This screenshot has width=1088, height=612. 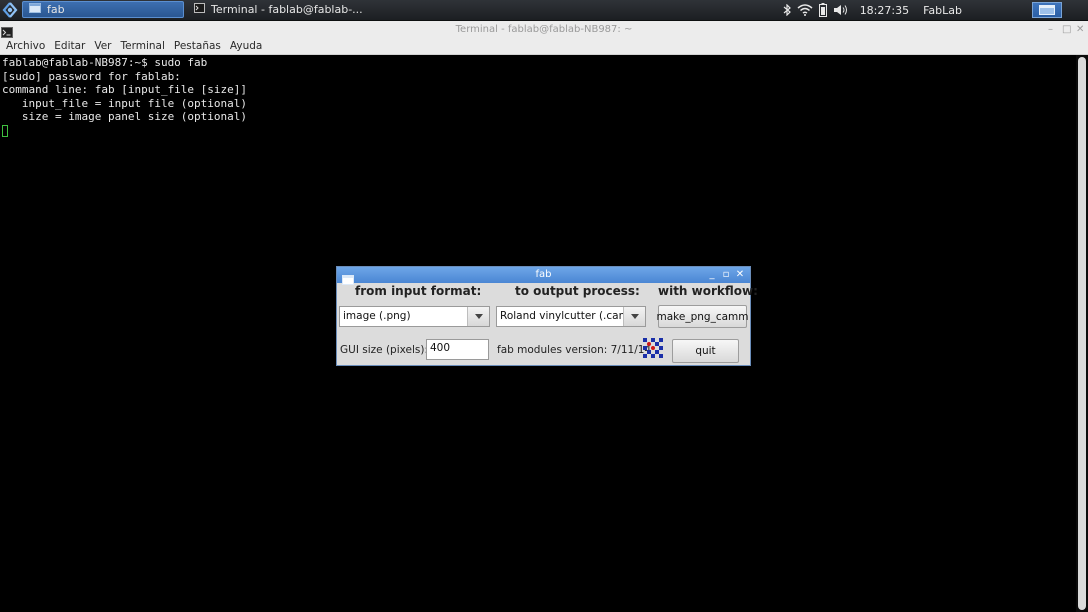 What do you see at coordinates (197, 46) in the screenshot?
I see `menu-pestanas: Pestañas` at bounding box center [197, 46].